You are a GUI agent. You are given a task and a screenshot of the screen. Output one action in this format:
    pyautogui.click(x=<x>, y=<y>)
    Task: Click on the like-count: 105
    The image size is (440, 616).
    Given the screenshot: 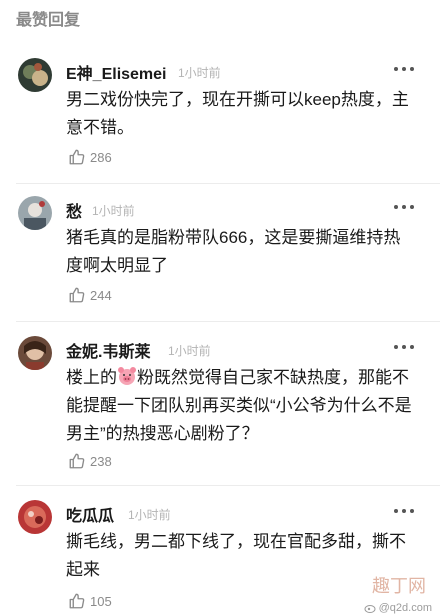 What is the action you would take?
    pyautogui.click(x=101, y=601)
    